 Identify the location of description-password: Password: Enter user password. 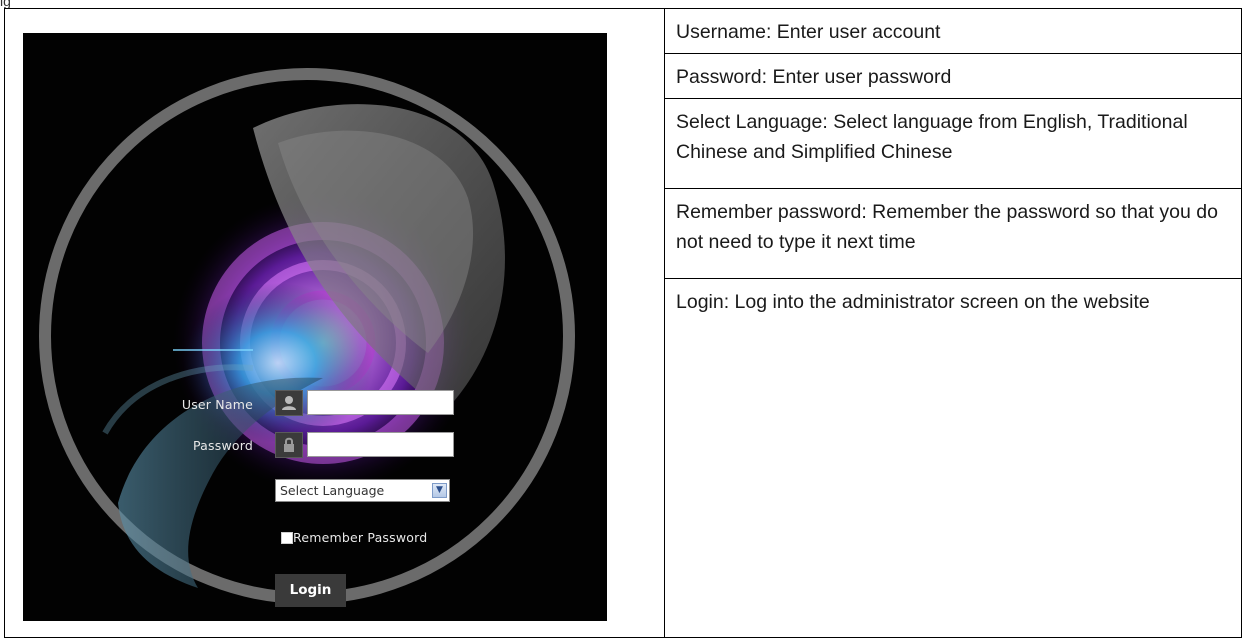
(953, 76).